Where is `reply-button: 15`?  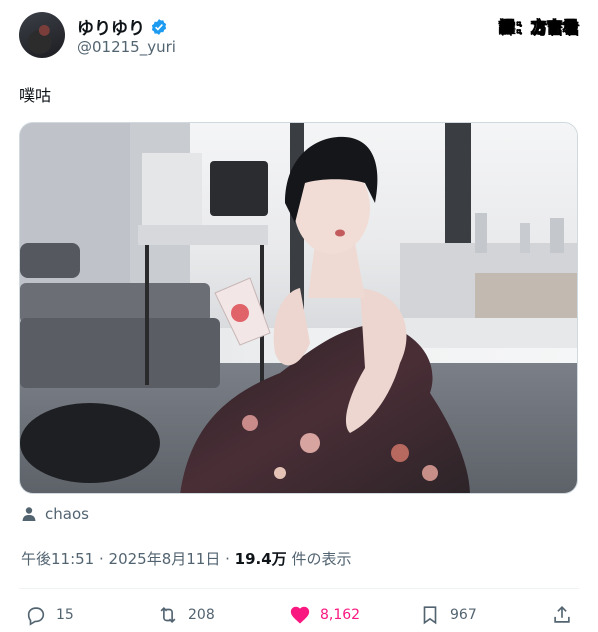
reply-button: 15 is located at coordinates (49, 615).